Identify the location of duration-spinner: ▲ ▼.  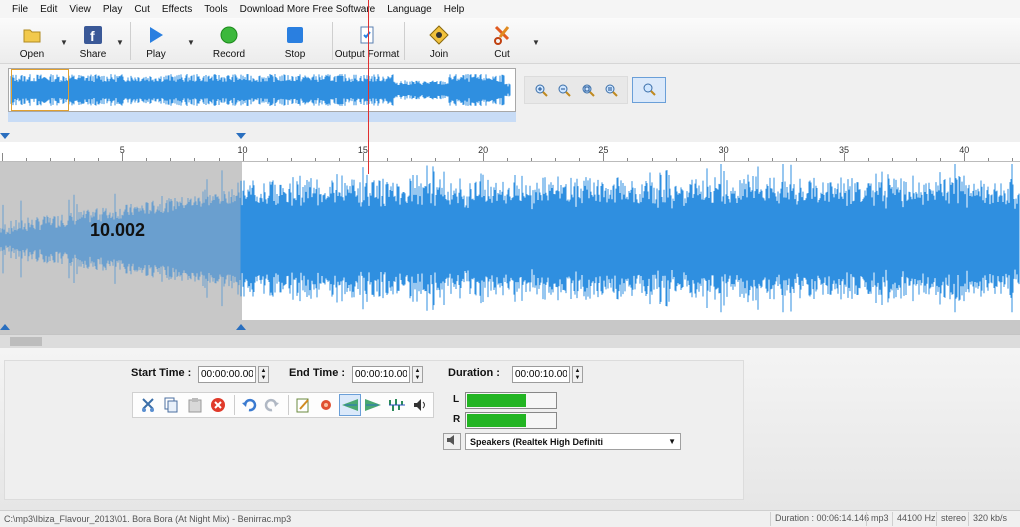
(577, 374).